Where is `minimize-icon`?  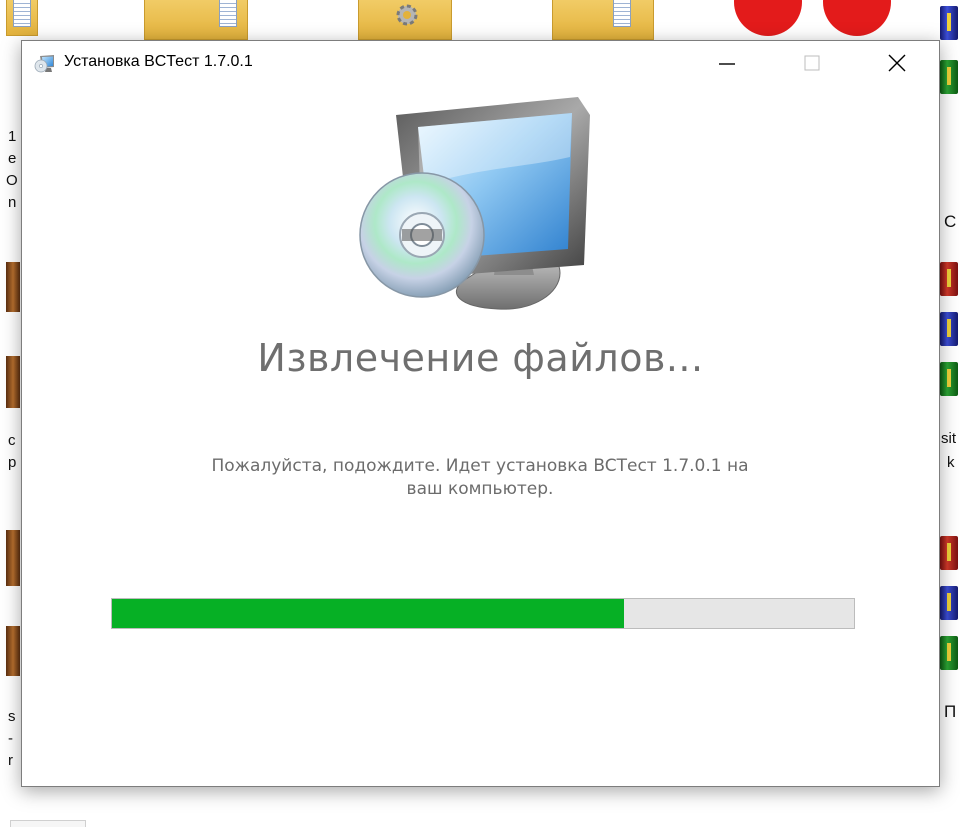 minimize-icon is located at coordinates (727, 64).